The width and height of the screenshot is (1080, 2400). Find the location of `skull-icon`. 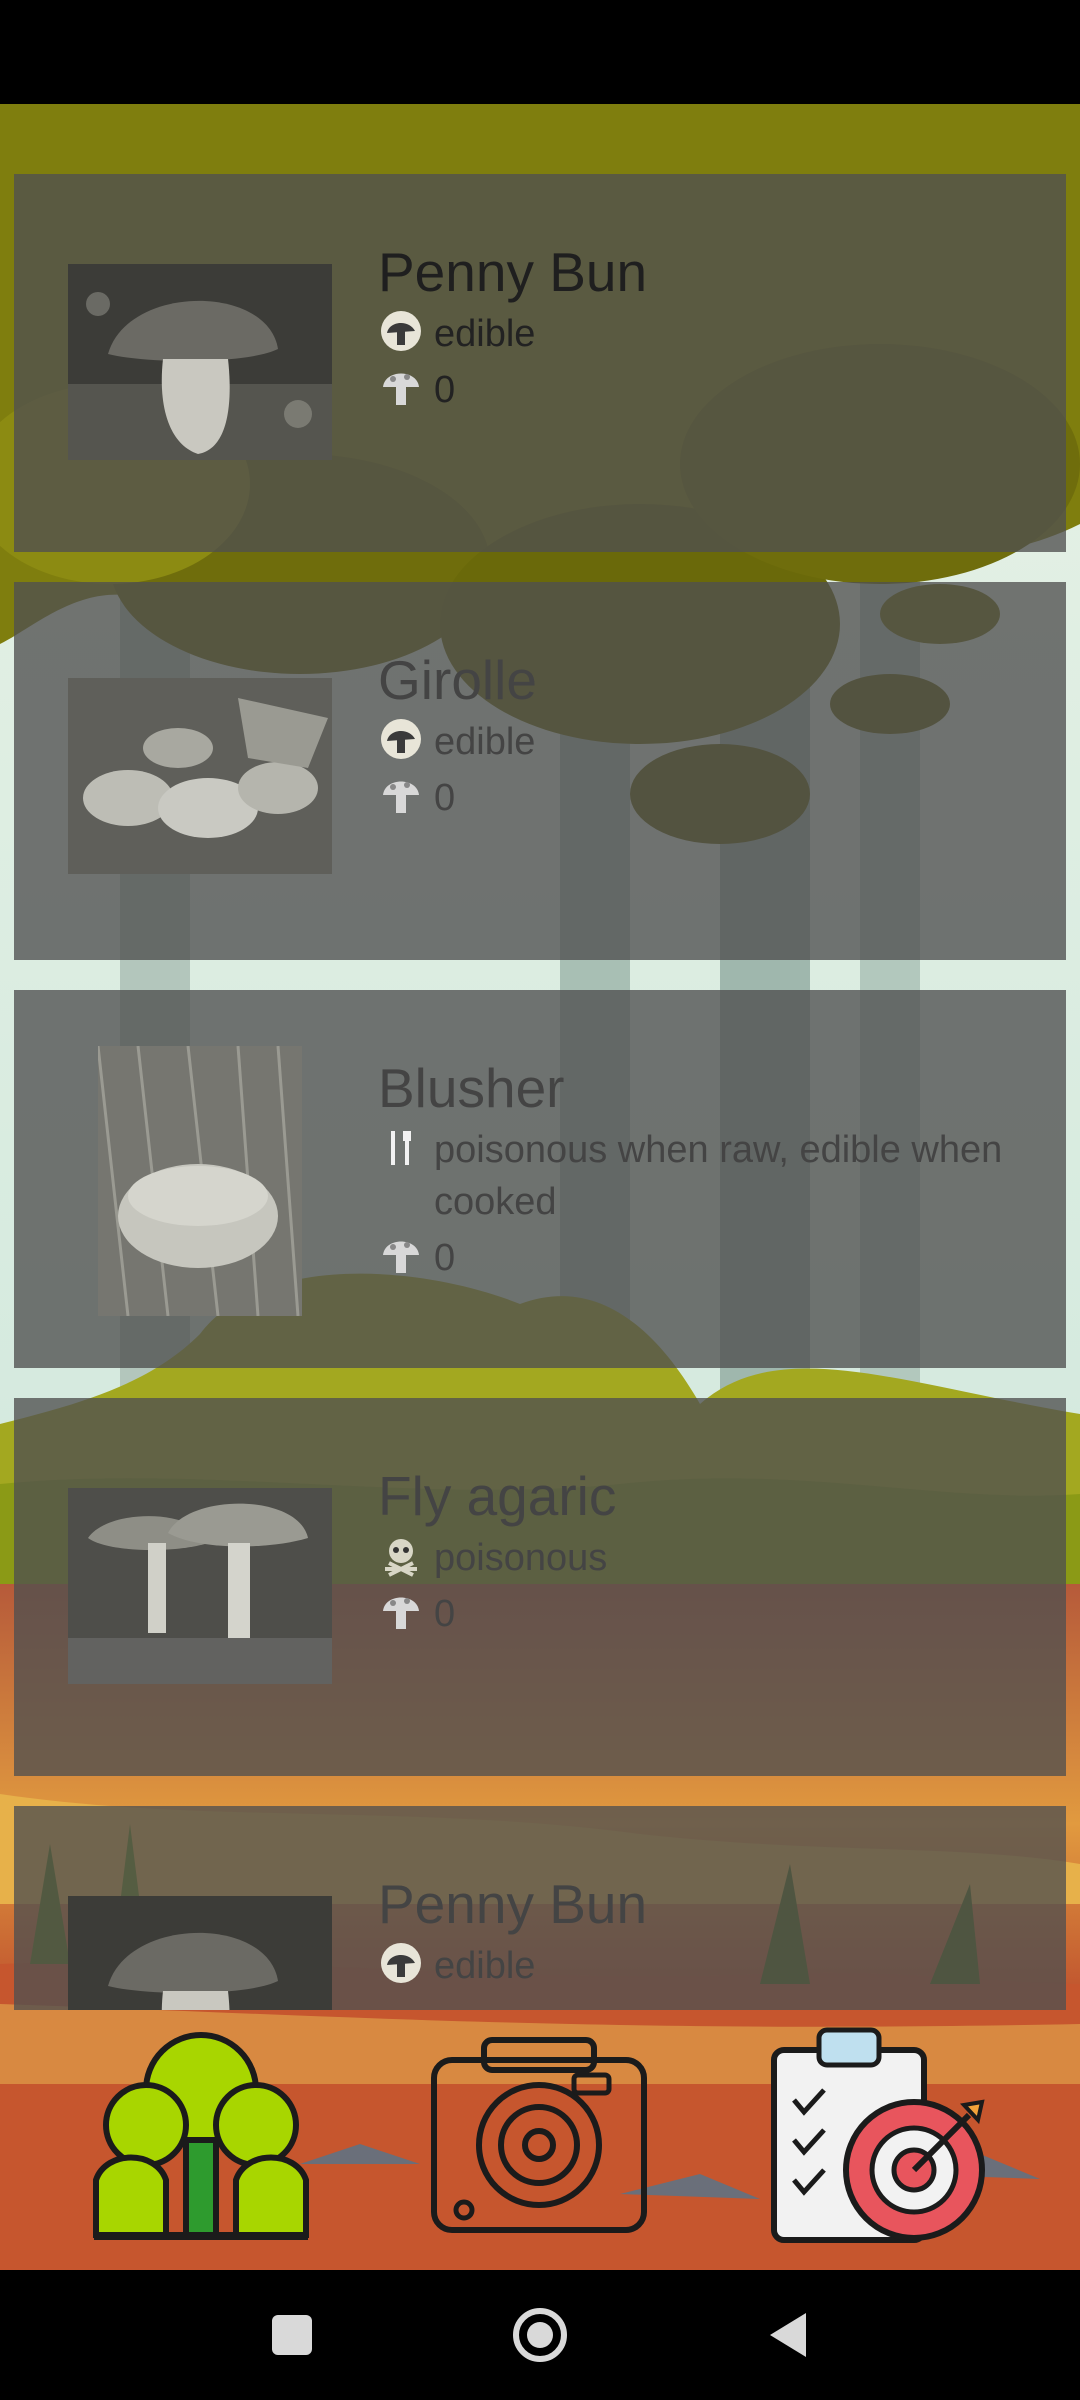

skull-icon is located at coordinates (401, 1555).